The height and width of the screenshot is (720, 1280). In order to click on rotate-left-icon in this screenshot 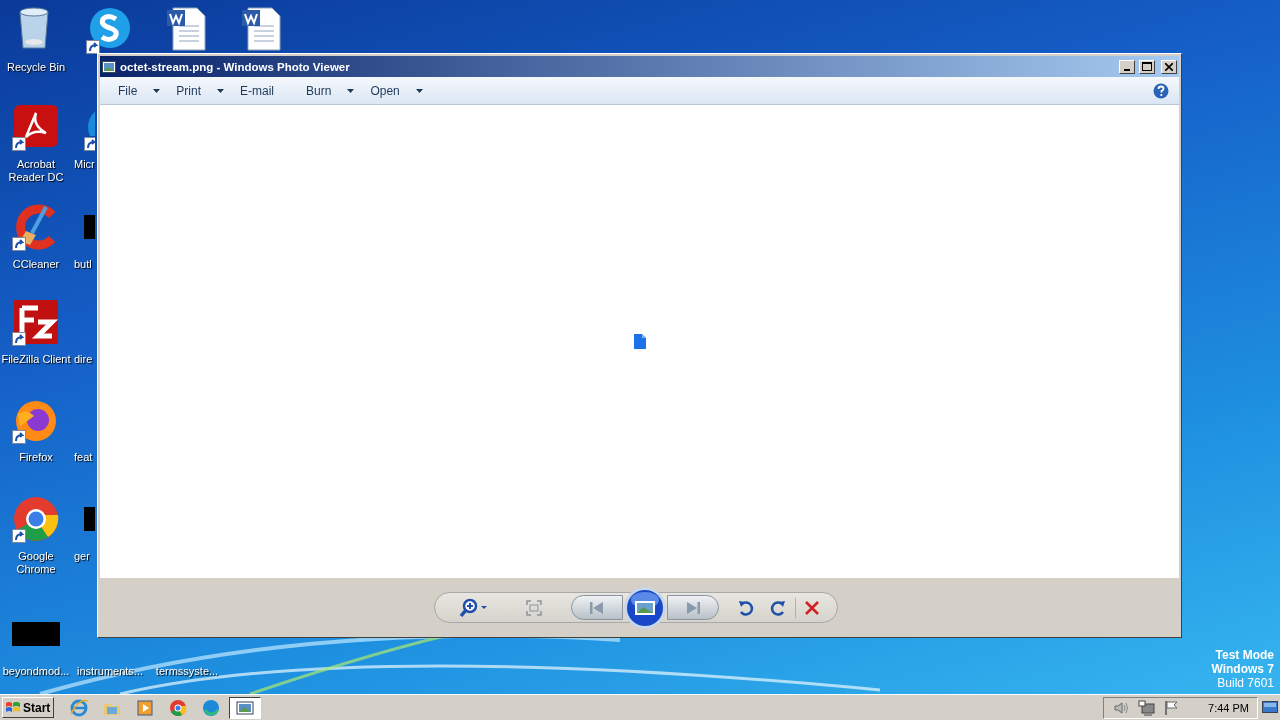, I will do `click(745, 607)`.